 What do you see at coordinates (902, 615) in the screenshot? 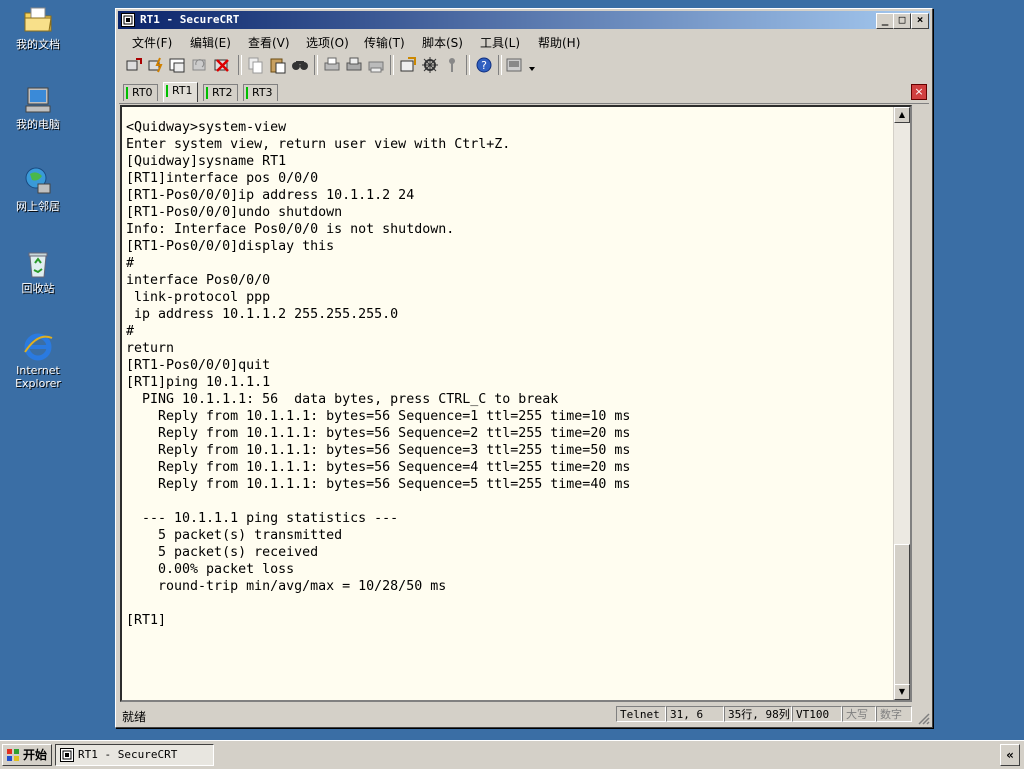
I see `scroll-thumb` at bounding box center [902, 615].